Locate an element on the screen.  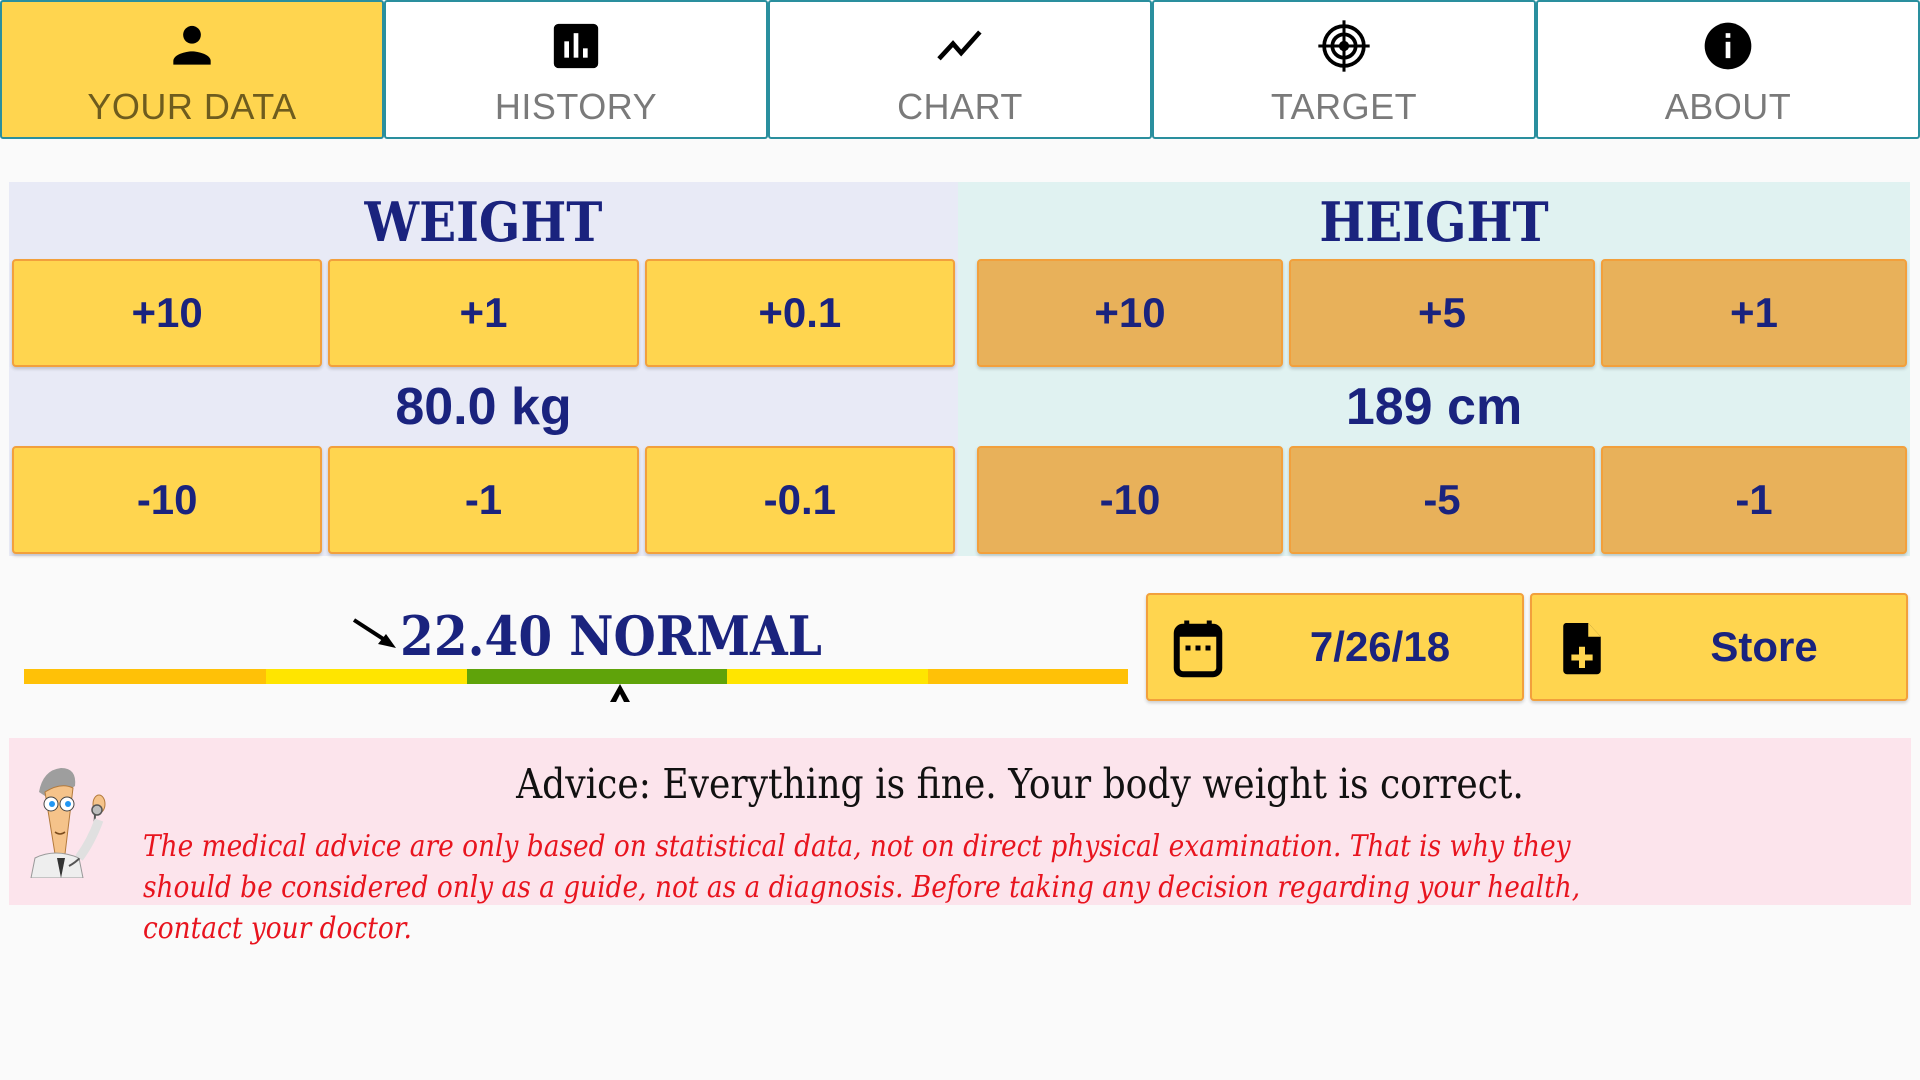
height-increase-row: +10 +5 +1 is located at coordinates (1434, 313).